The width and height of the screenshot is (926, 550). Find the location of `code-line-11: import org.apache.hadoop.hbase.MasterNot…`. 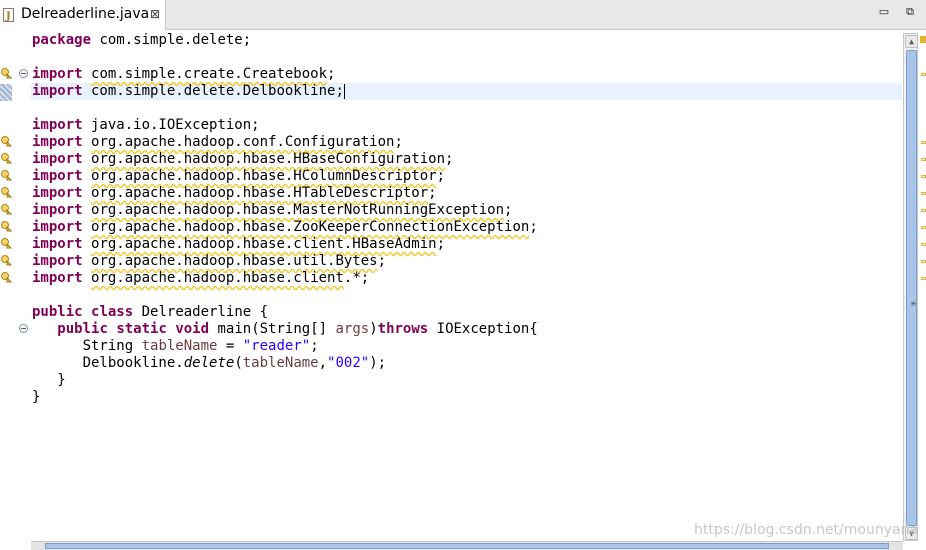

code-line-11: import org.apache.hadoop.hbase.MasterNot… is located at coordinates (272, 210).